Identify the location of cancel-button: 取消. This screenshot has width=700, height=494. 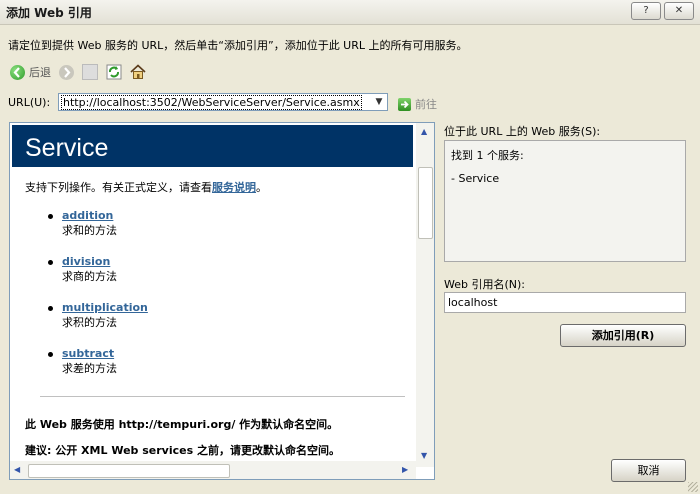
(648, 470).